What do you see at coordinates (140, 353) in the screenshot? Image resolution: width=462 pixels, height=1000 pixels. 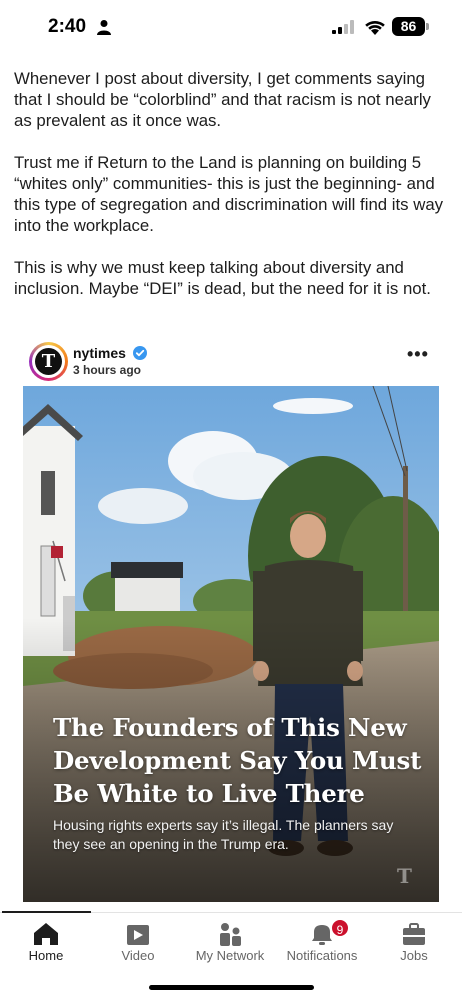 I see `verified-badge-icon` at bounding box center [140, 353].